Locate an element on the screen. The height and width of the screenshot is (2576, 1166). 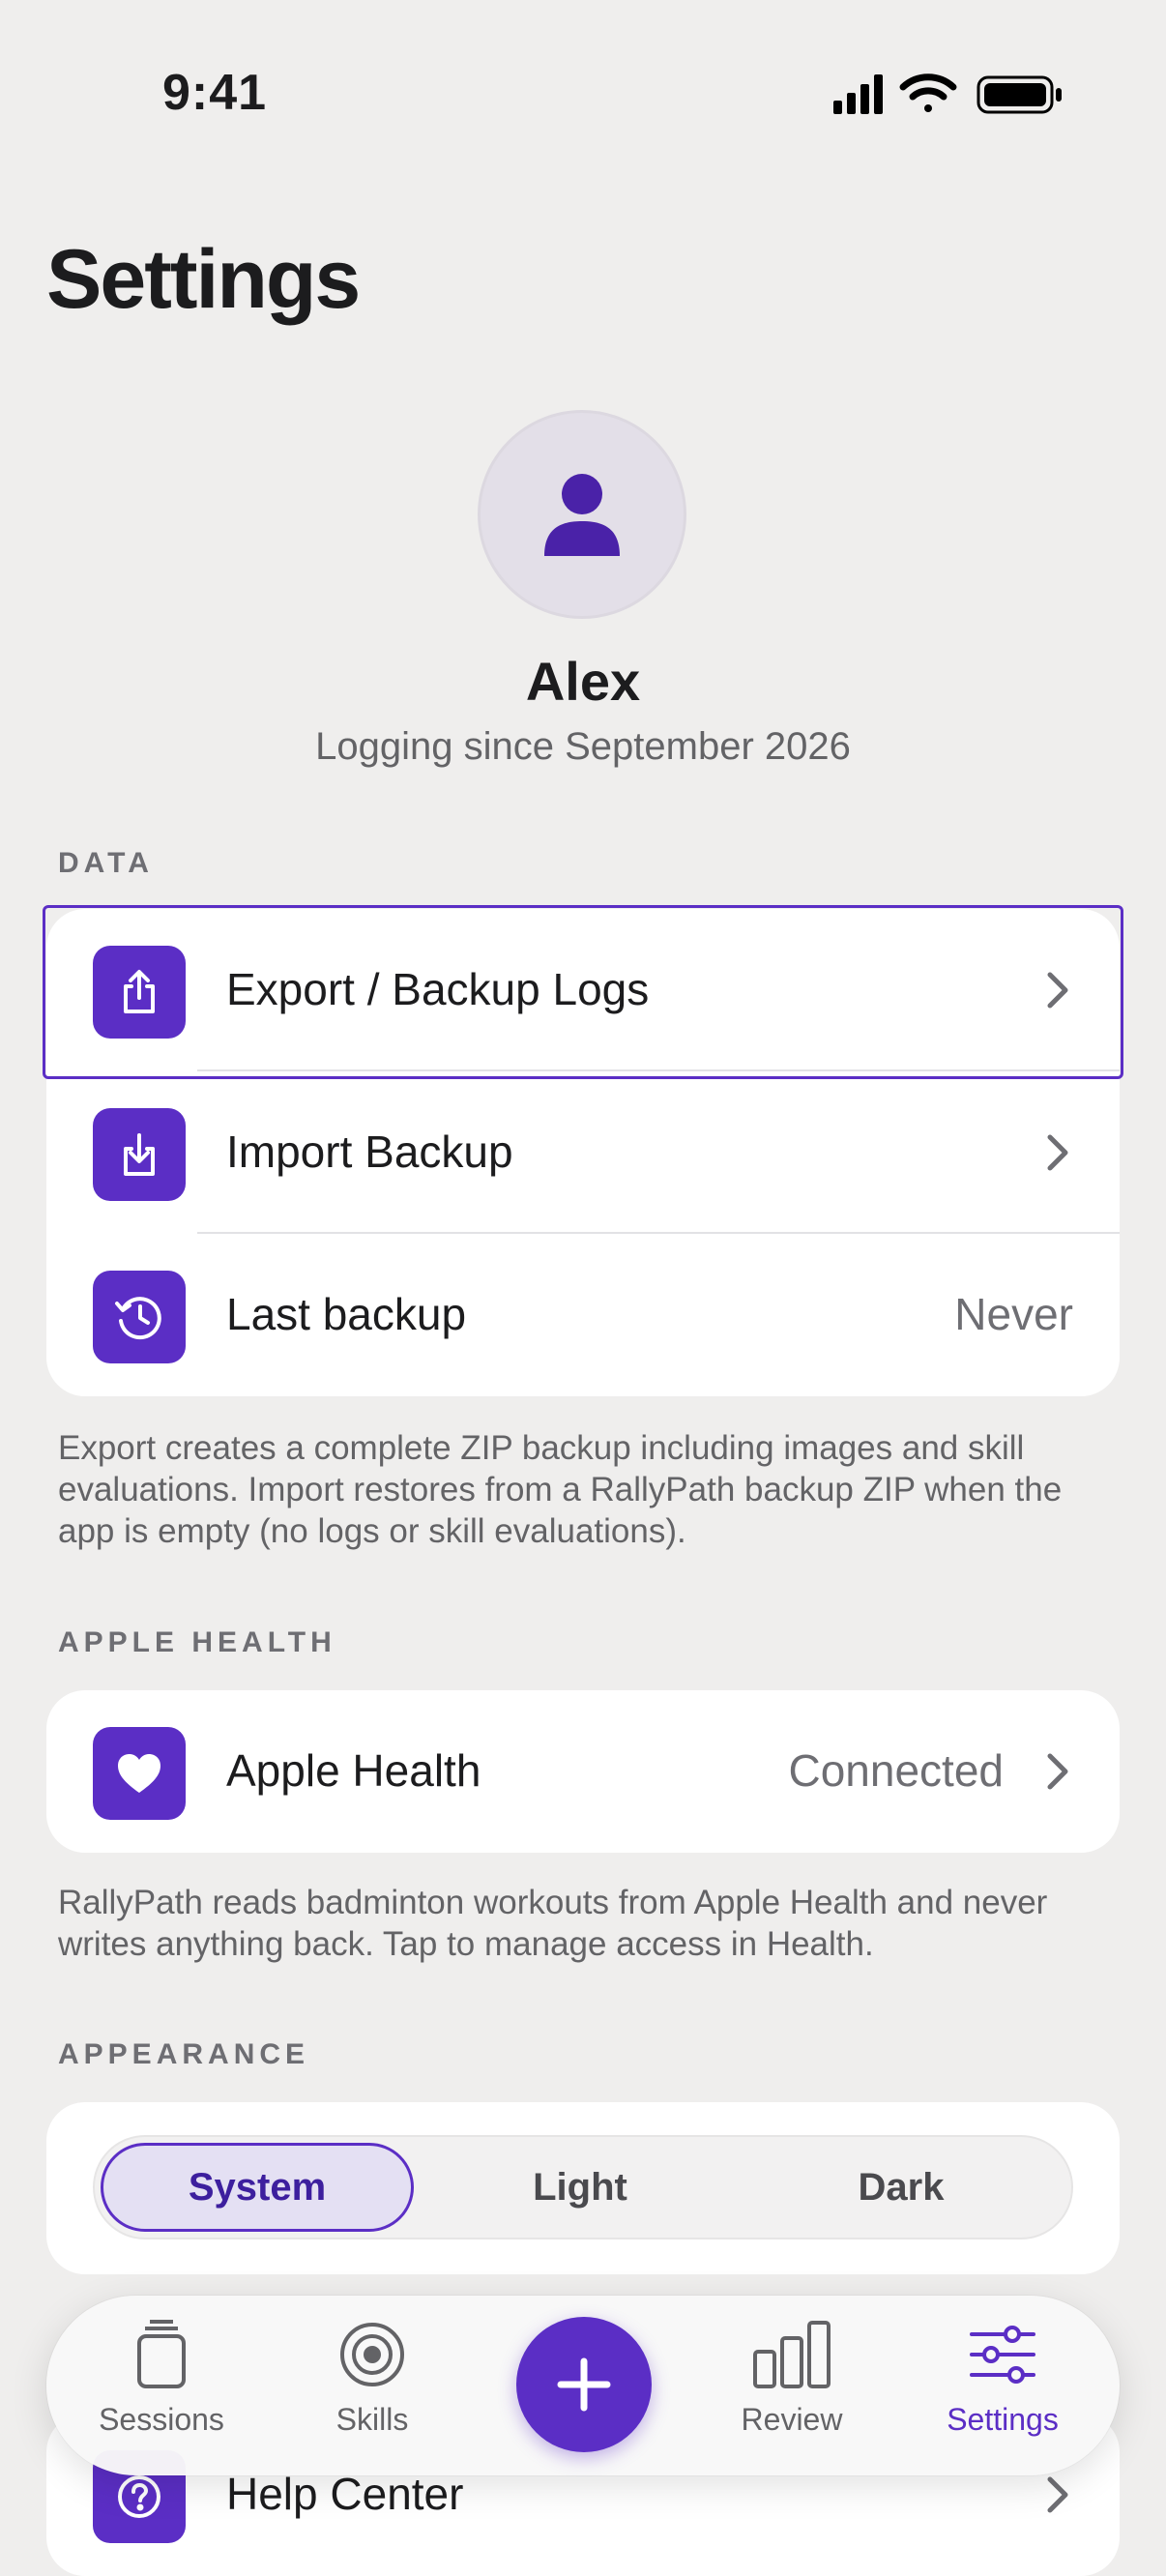
appearance-option-light: Light is located at coordinates (580, 2187).